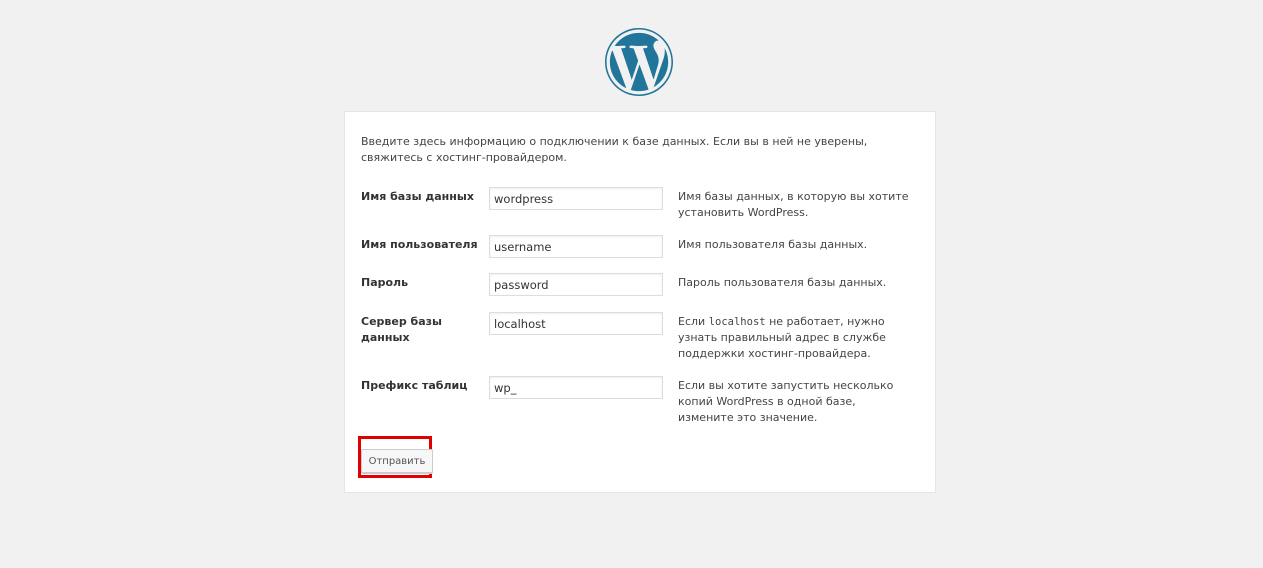  I want to click on password-label: Пароль, so click(385, 282).